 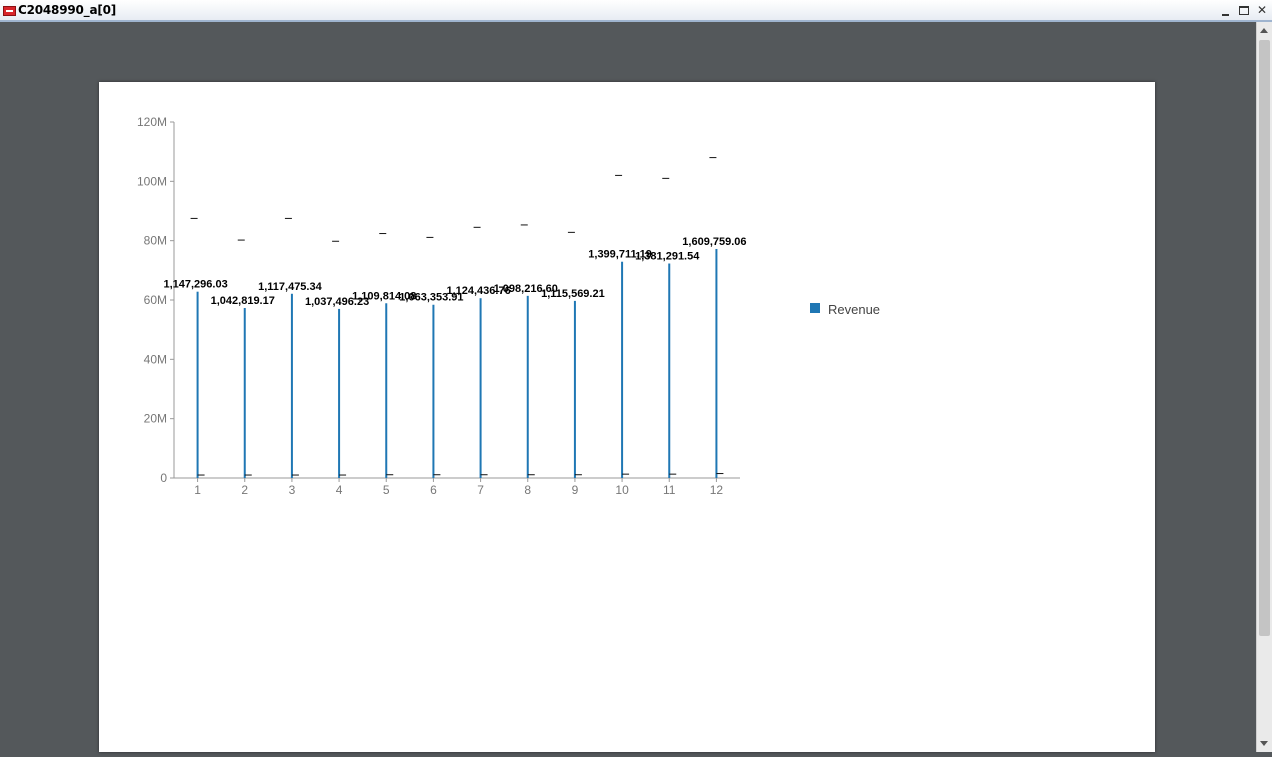 What do you see at coordinates (1244, 10) in the screenshot?
I see `maximize-icon` at bounding box center [1244, 10].